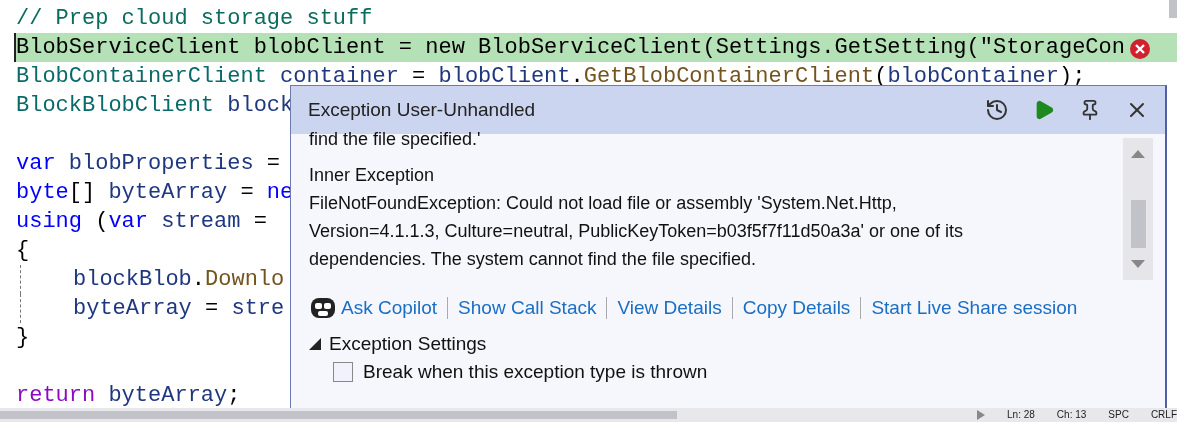 Image resolution: width=1177 pixels, height=422 pixels. I want to click on code-line: {, so click(23, 251).